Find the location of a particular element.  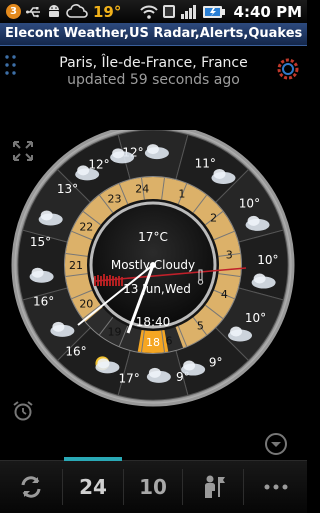

more-icon is located at coordinates (275, 487).